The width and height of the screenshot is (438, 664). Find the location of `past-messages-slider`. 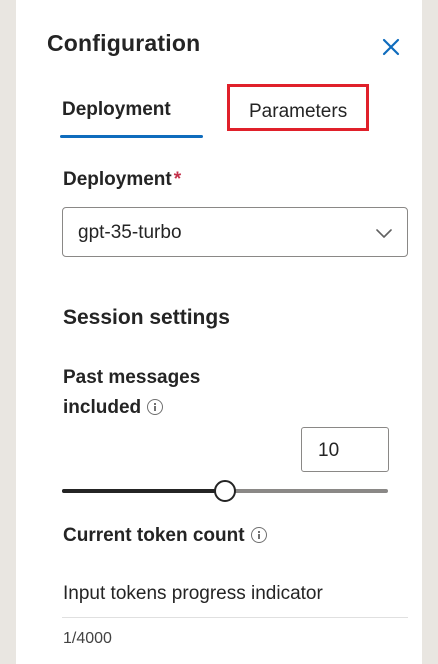

past-messages-slider is located at coordinates (225, 491).